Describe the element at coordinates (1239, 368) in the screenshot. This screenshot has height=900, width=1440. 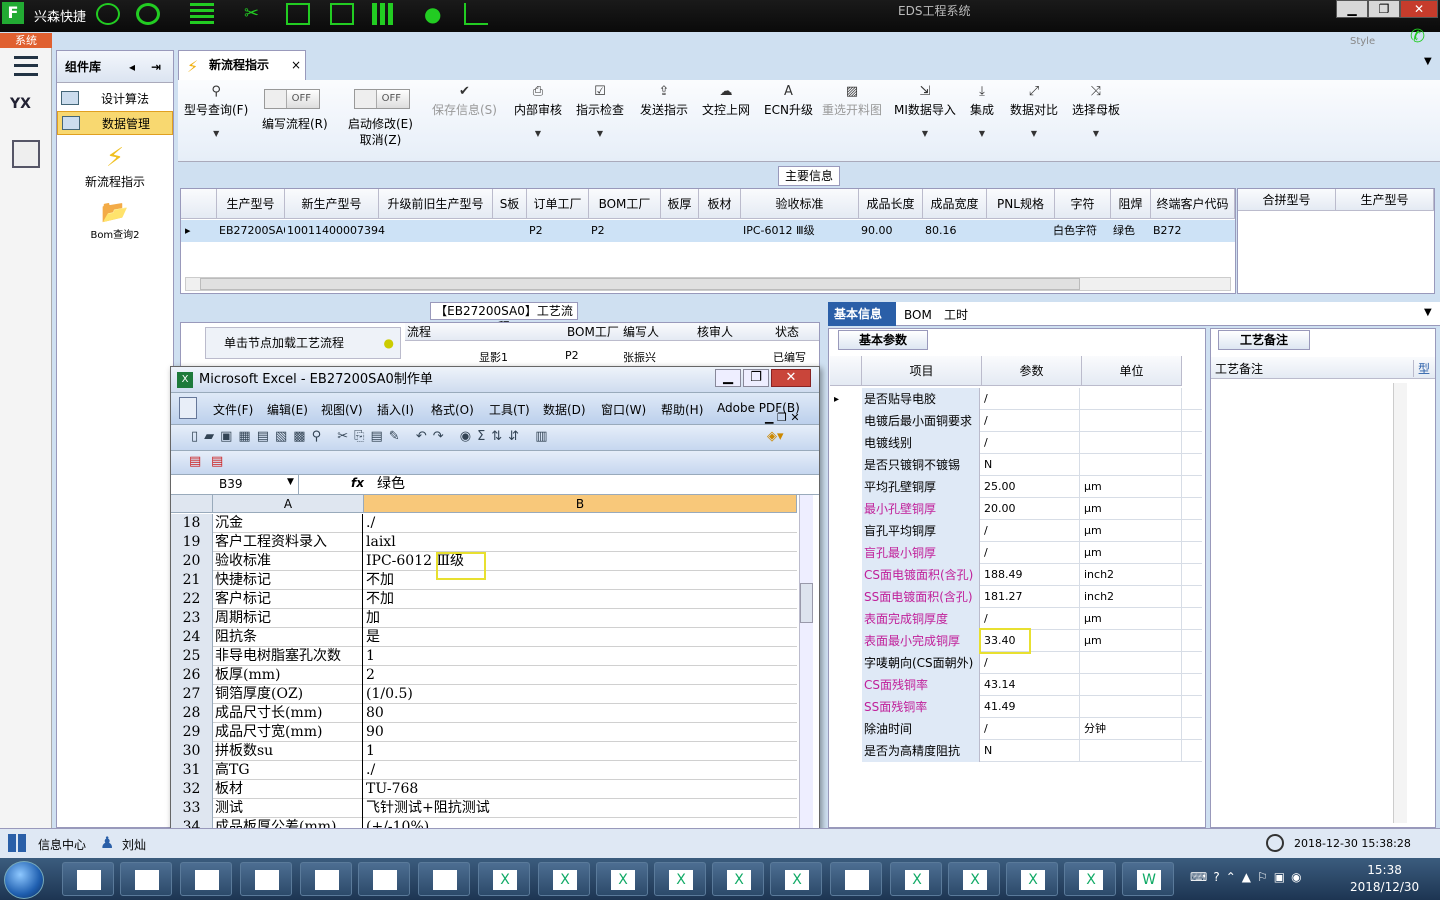
I see `col-header: 工艺备注` at that location.